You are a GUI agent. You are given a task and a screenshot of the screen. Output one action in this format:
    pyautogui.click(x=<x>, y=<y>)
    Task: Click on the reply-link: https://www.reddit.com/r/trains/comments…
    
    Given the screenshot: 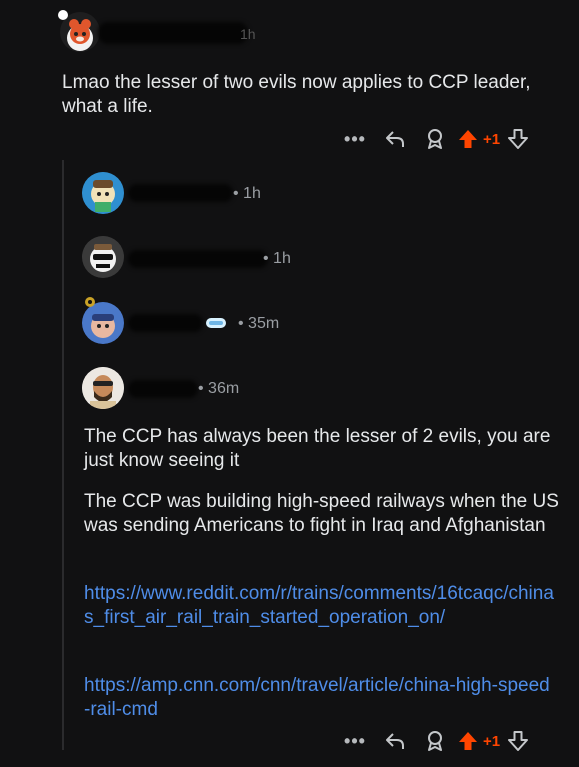 What is the action you would take?
    pyautogui.click(x=319, y=606)
    